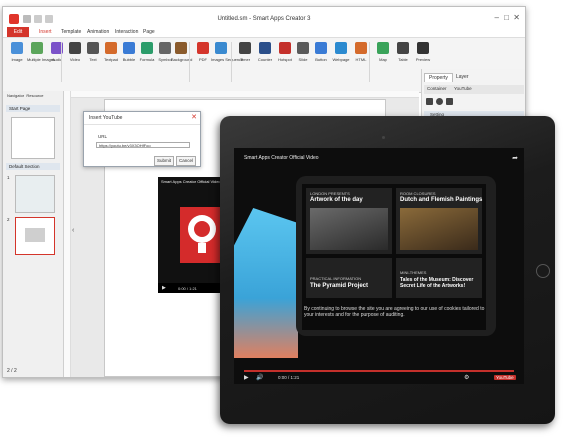 The width and height of the screenshot is (570, 442). I want to click on settings-gear-icon, so click(429, 101).